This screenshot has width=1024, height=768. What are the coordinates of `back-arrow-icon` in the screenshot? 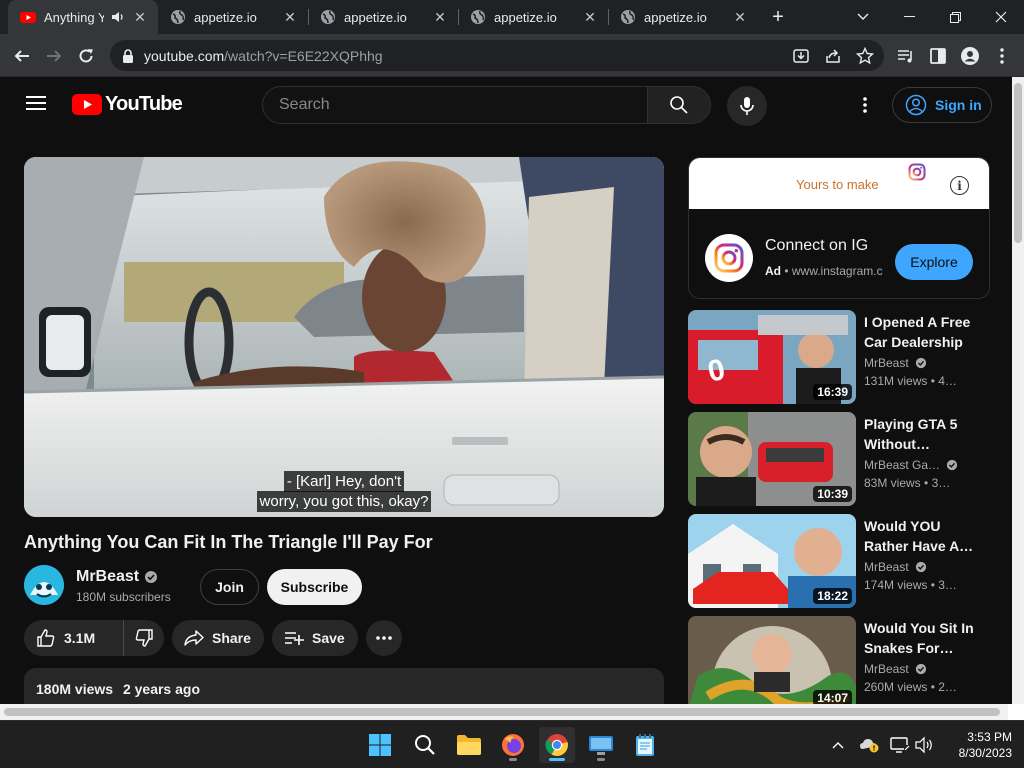 It's located at (22, 56).